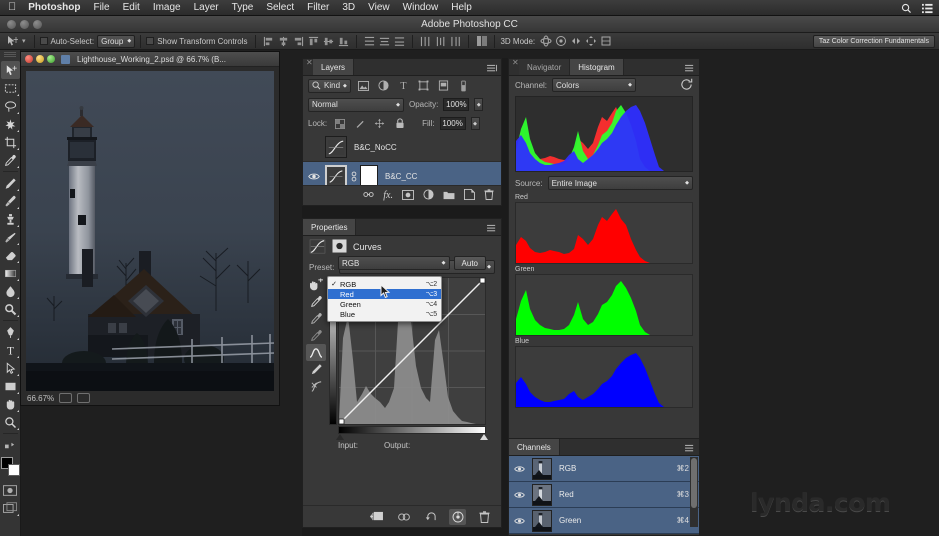 The image size is (939, 536). What do you see at coordinates (11, 24) in the screenshot?
I see `close-window-button` at bounding box center [11, 24].